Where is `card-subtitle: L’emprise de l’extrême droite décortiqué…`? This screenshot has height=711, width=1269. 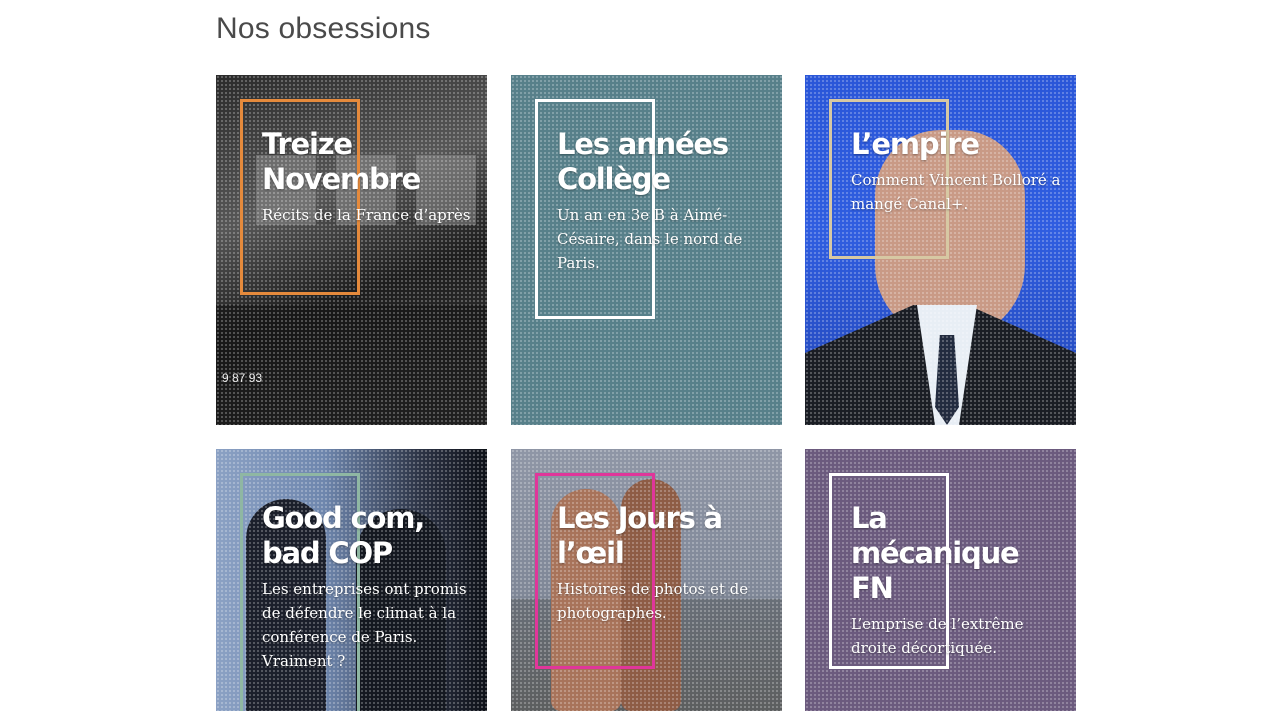 card-subtitle: L’emprise de l’extrême droite décortiqué… is located at coordinates (937, 636).